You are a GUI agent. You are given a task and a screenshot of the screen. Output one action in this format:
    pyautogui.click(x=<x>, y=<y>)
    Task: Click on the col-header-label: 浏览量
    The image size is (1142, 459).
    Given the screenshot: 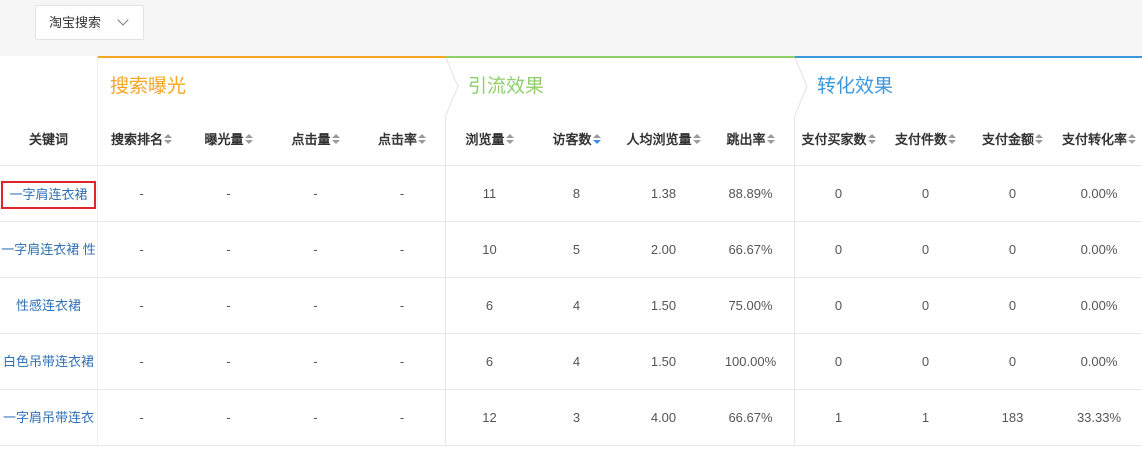 What is the action you would take?
    pyautogui.click(x=485, y=139)
    